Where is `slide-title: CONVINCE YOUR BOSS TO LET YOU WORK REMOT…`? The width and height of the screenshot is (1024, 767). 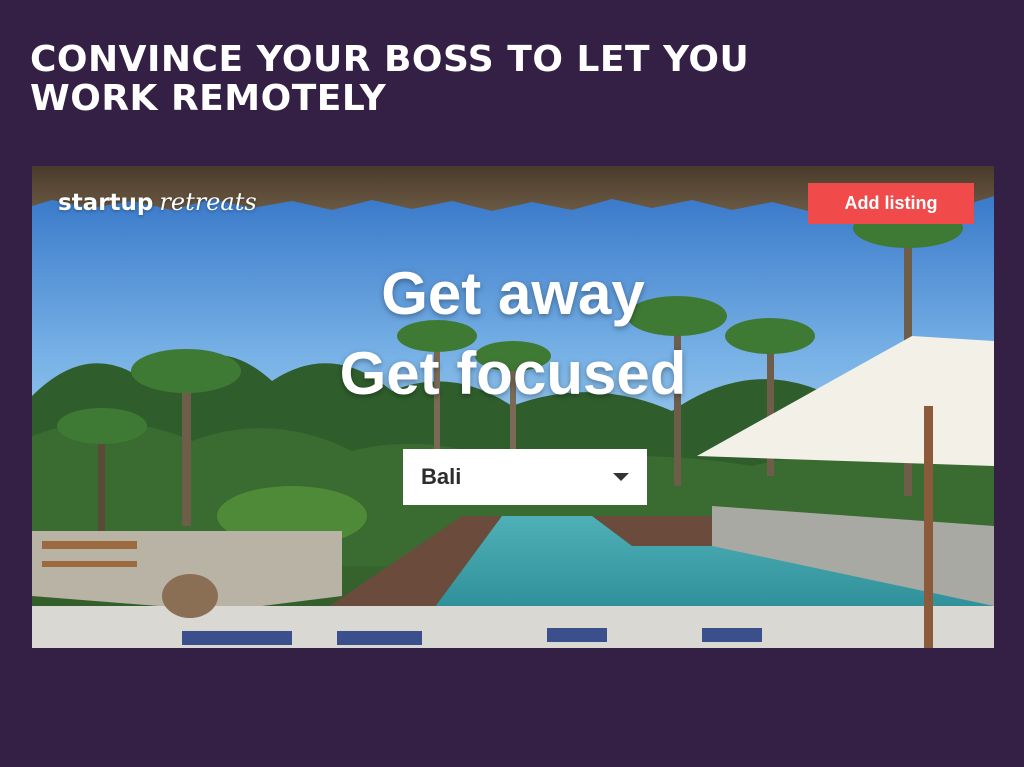 slide-title: CONVINCE YOUR BOSS TO LET YOU WORK REMOT… is located at coordinates (480, 79).